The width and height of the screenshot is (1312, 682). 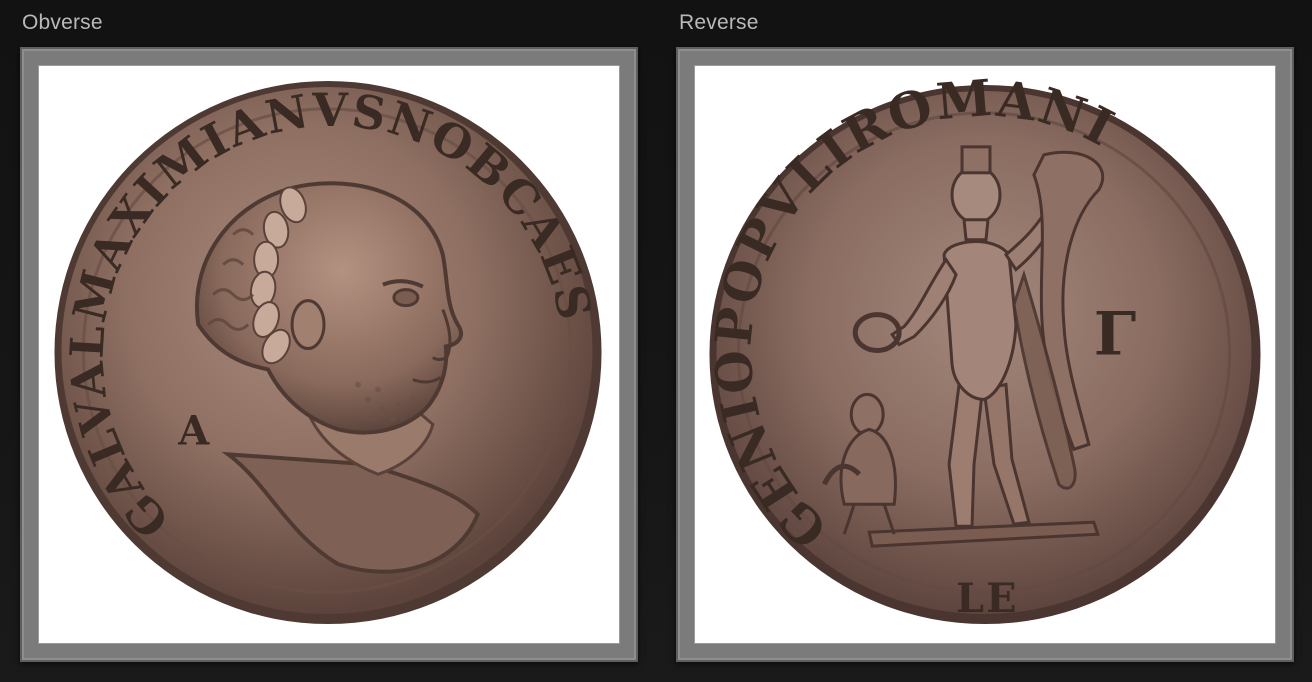 What do you see at coordinates (987, 599) in the screenshot?
I see `reverse-mintmark: LE` at bounding box center [987, 599].